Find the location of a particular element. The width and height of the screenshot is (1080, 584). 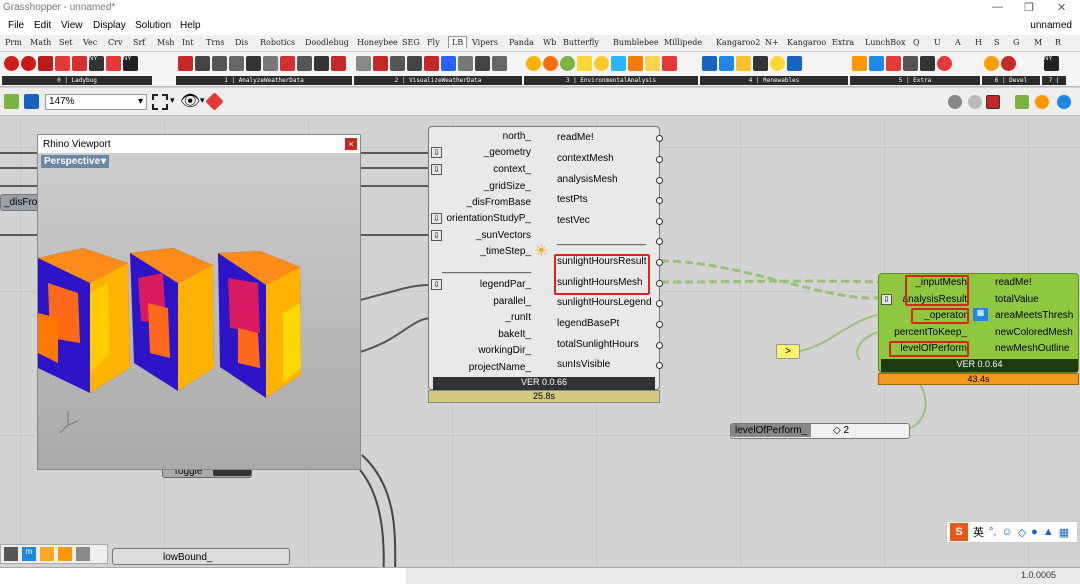

restore-icon: ❐ is located at coordinates (1029, 7).